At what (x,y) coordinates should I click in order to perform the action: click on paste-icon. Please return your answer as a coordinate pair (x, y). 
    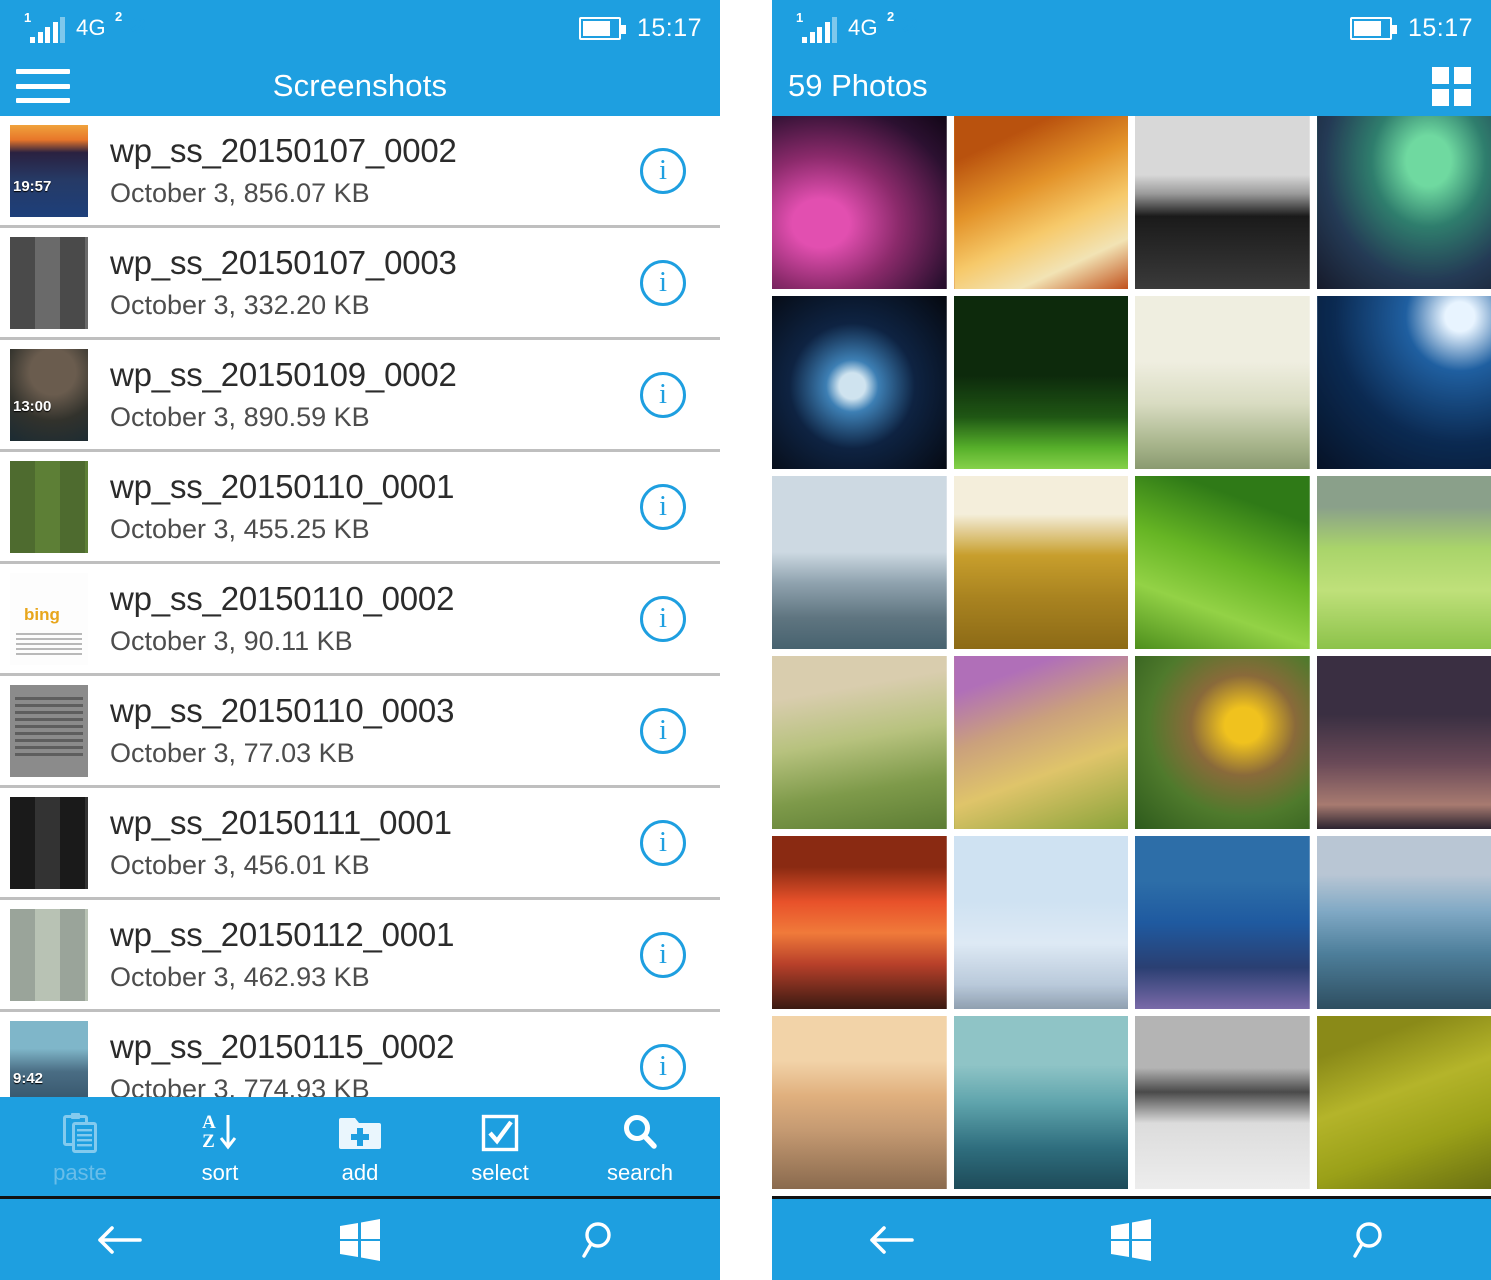
    Looking at the image, I should click on (80, 1133).